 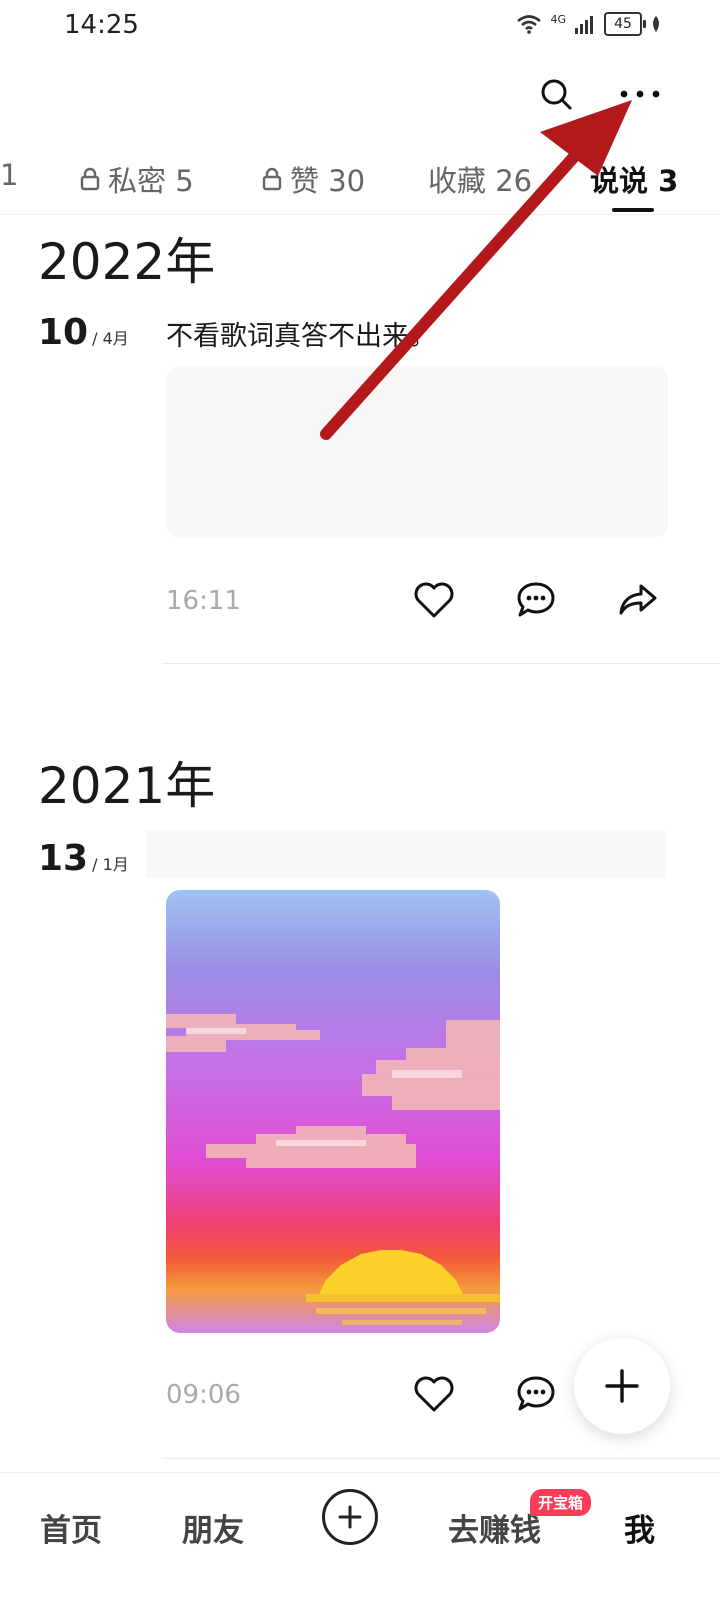 What do you see at coordinates (127, 786) in the screenshot?
I see `year-heading: 2021年` at bounding box center [127, 786].